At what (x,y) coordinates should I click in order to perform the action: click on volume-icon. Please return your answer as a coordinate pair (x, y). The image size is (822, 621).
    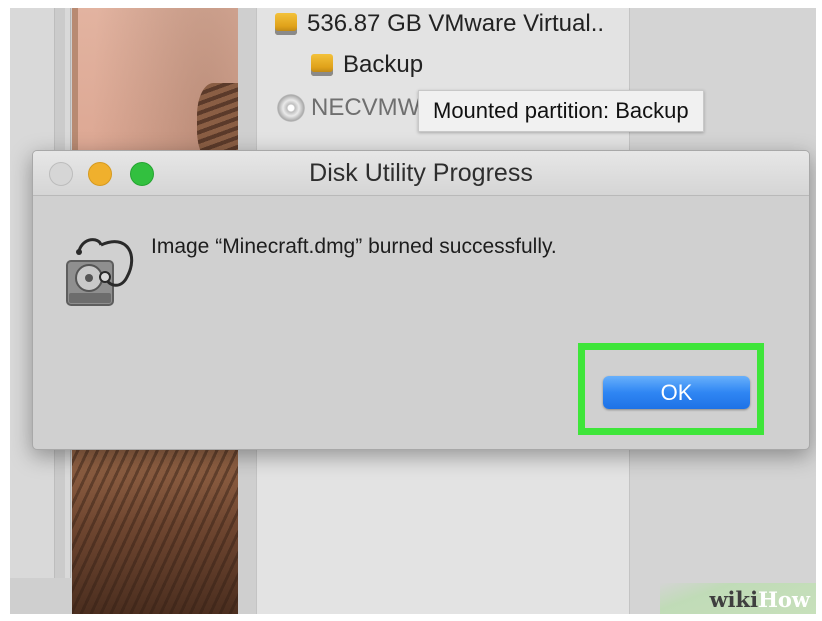
    Looking at the image, I should click on (322, 65).